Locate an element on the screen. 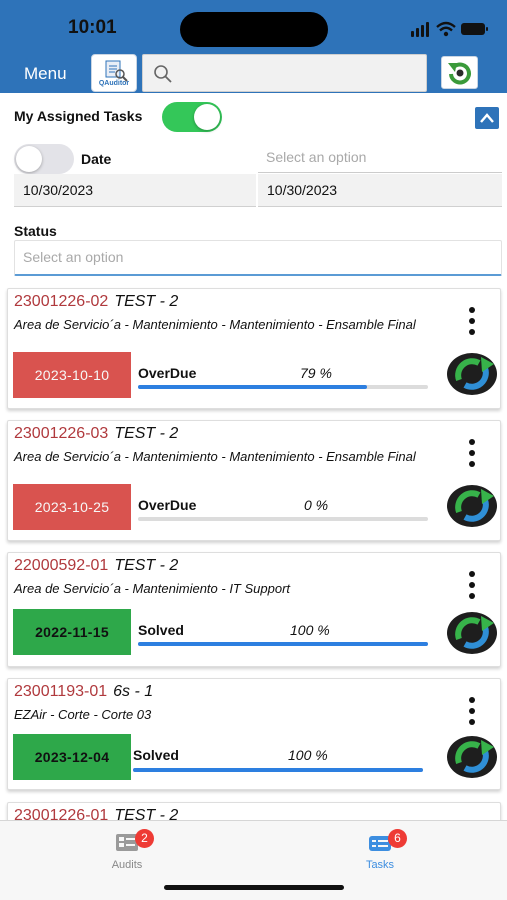 The height and width of the screenshot is (900, 507). task-code: 22000592-01 is located at coordinates (61, 565).